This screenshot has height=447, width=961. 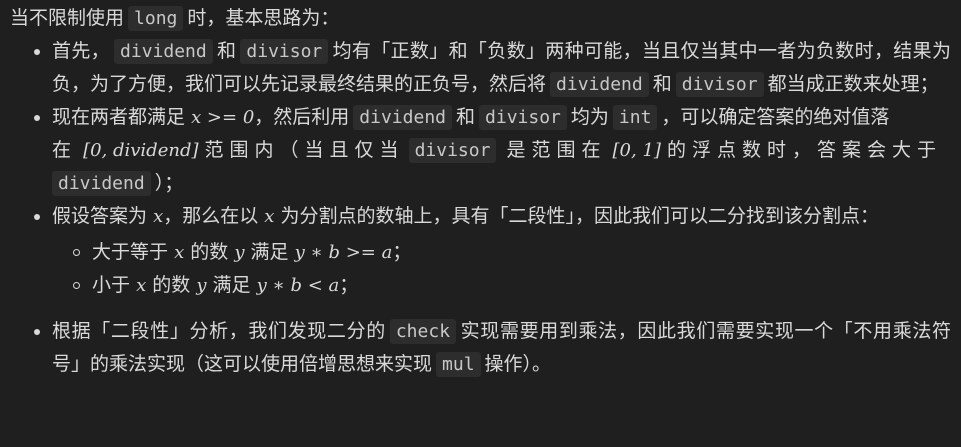 What do you see at coordinates (223, 117) in the screenshot?
I see `math-formula: x >= 0` at bounding box center [223, 117].